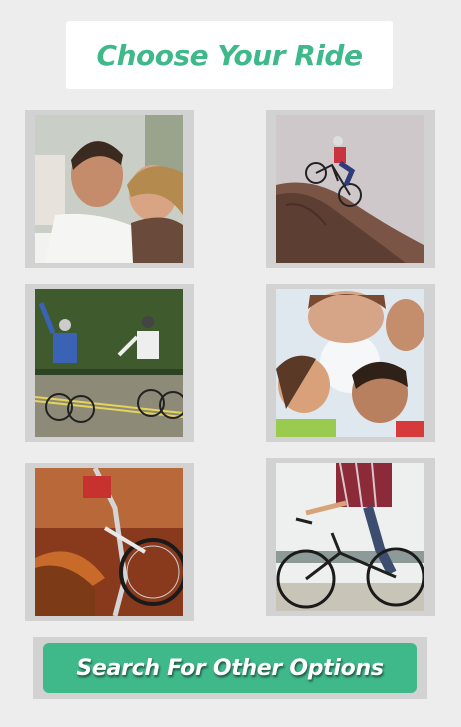  I want to click on couple-photo, so click(109, 189).